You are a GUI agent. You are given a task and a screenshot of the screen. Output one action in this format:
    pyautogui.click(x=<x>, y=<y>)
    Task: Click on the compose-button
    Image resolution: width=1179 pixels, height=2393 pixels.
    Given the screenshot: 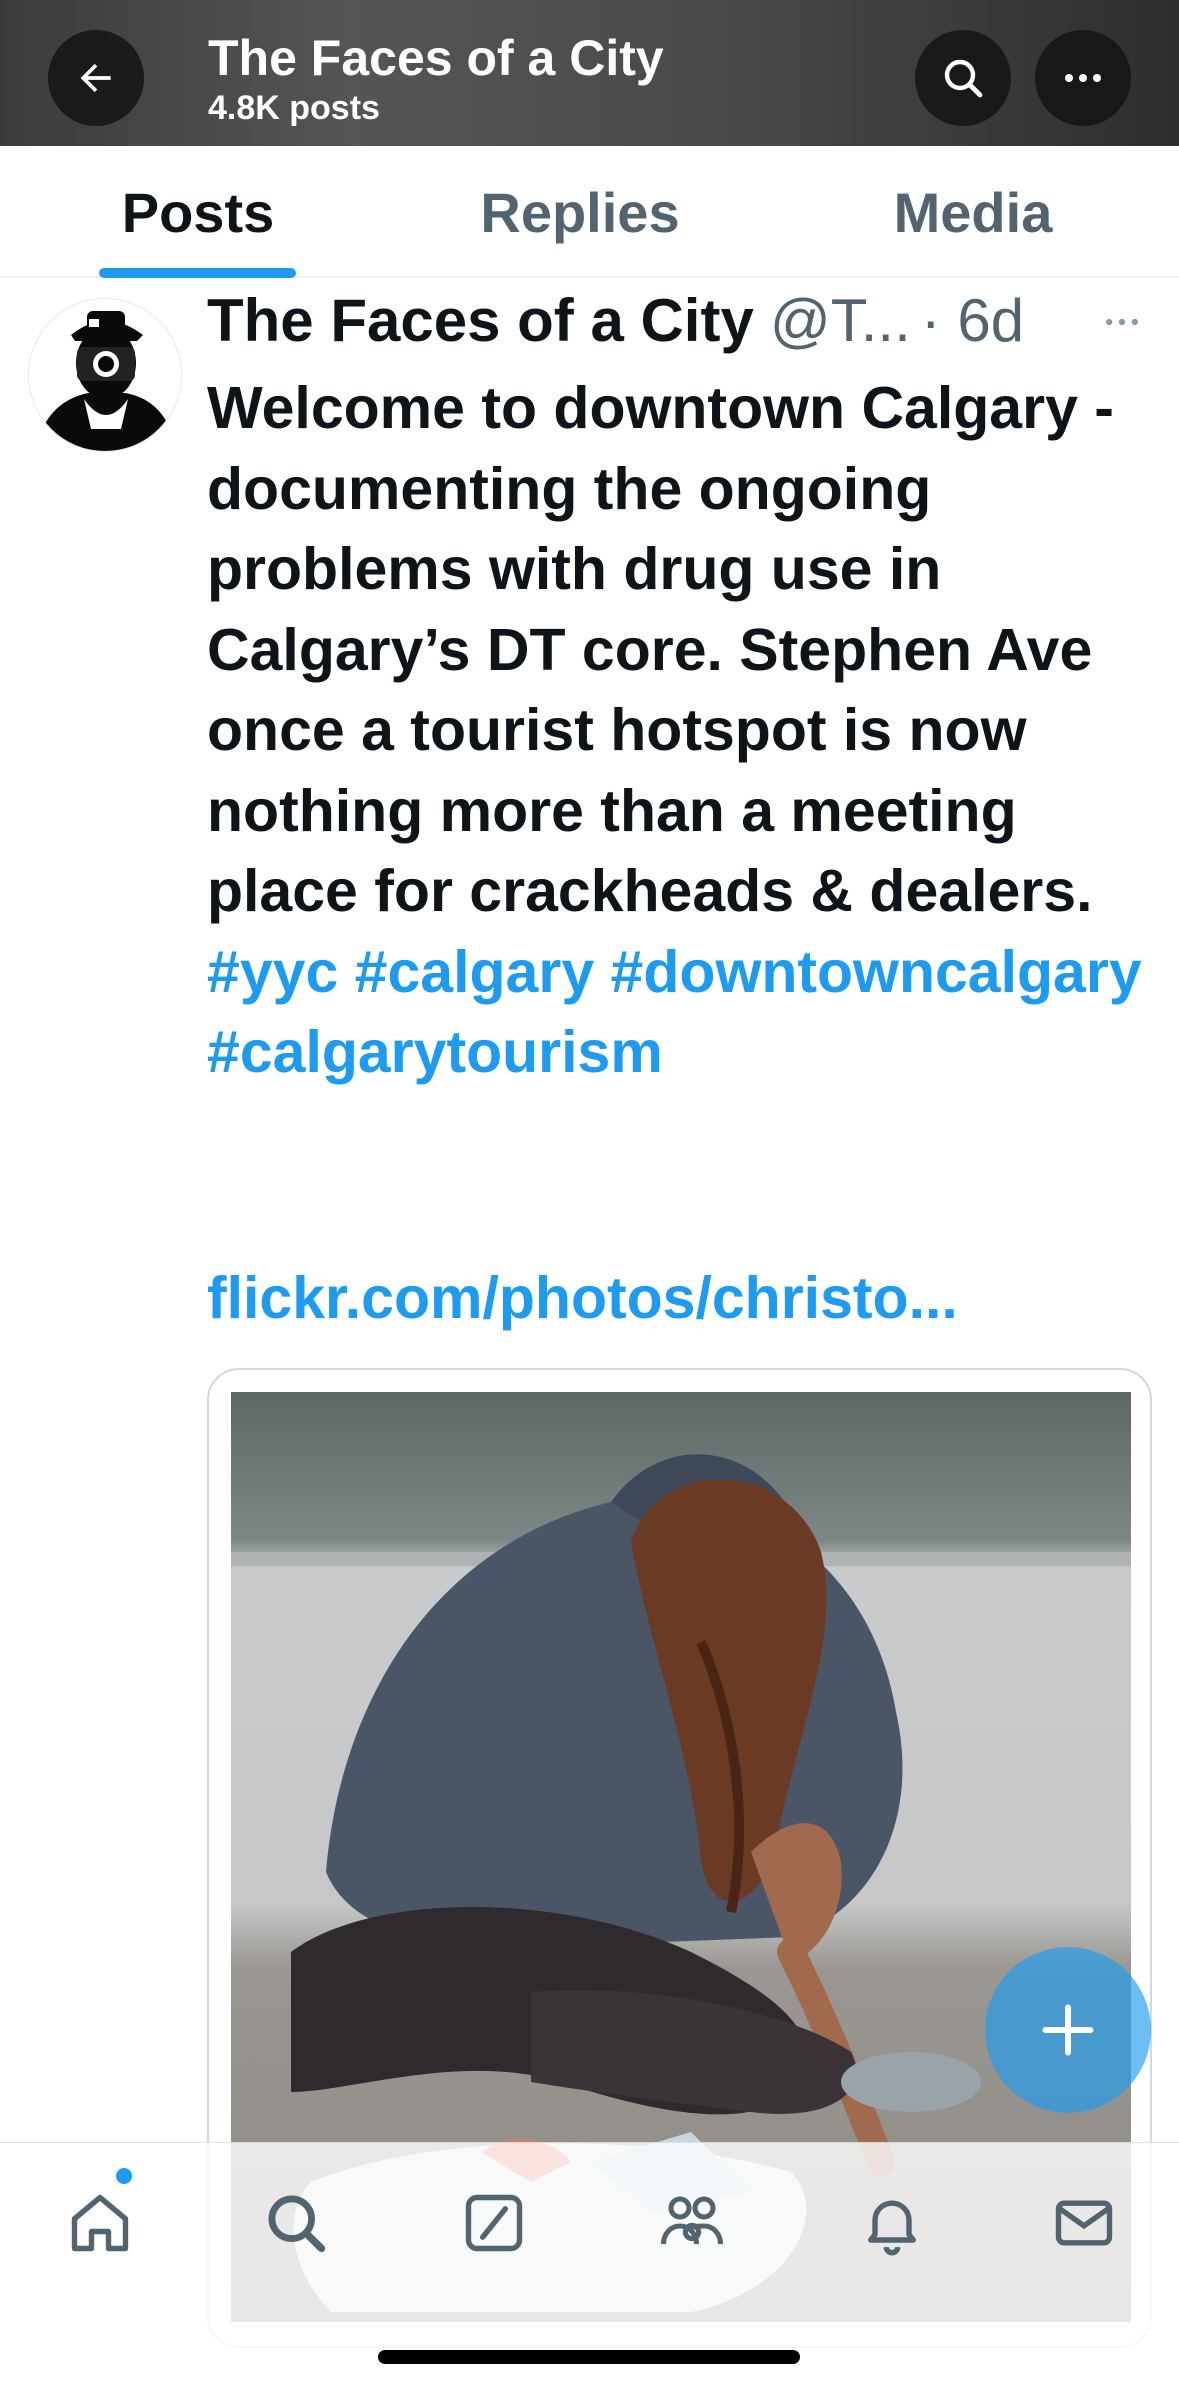 What is the action you would take?
    pyautogui.click(x=1068, y=2030)
    